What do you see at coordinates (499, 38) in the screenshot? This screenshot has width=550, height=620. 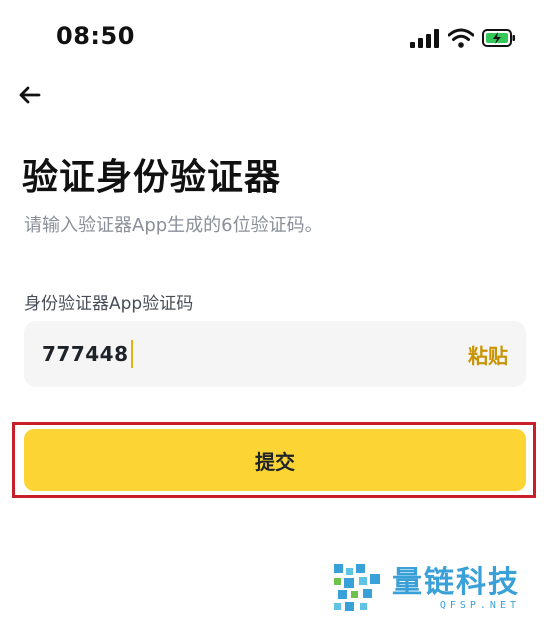 I see `battery-charging-icon` at bounding box center [499, 38].